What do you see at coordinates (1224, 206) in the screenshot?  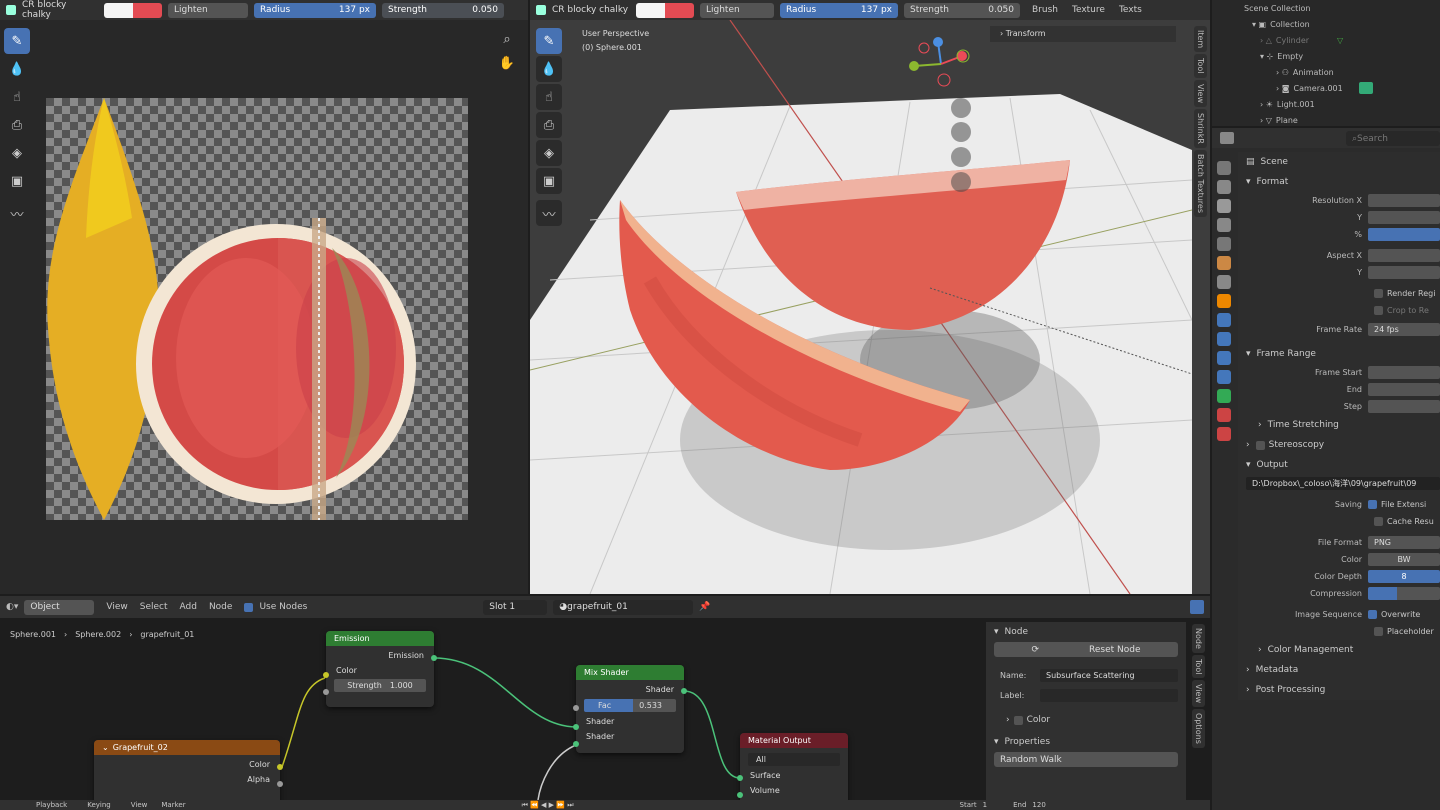 I see `output-tab-icon` at bounding box center [1224, 206].